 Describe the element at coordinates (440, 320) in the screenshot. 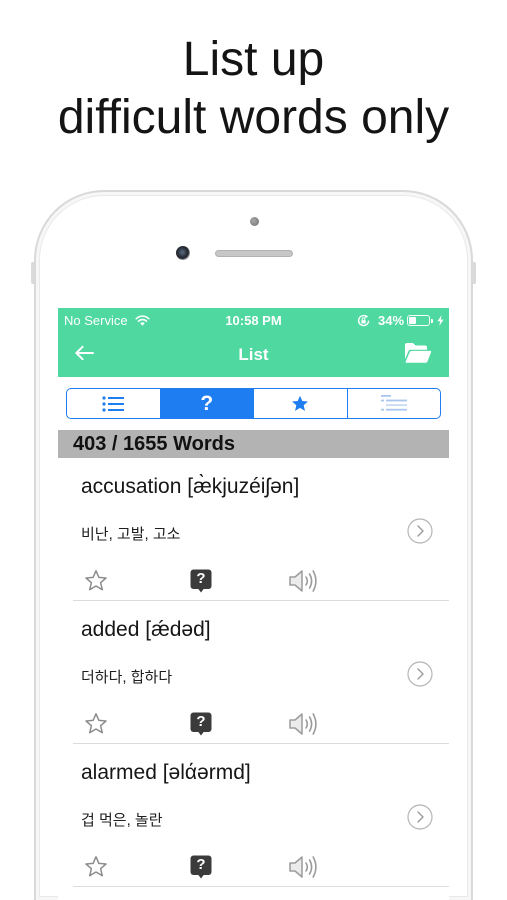

I see `charging-bolt-icon` at that location.